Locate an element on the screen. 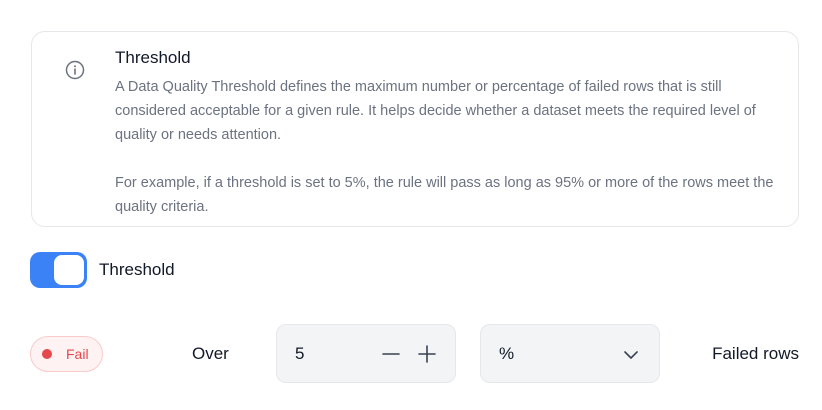 This screenshot has height=410, width=822. chevron-down-icon is located at coordinates (631, 355).